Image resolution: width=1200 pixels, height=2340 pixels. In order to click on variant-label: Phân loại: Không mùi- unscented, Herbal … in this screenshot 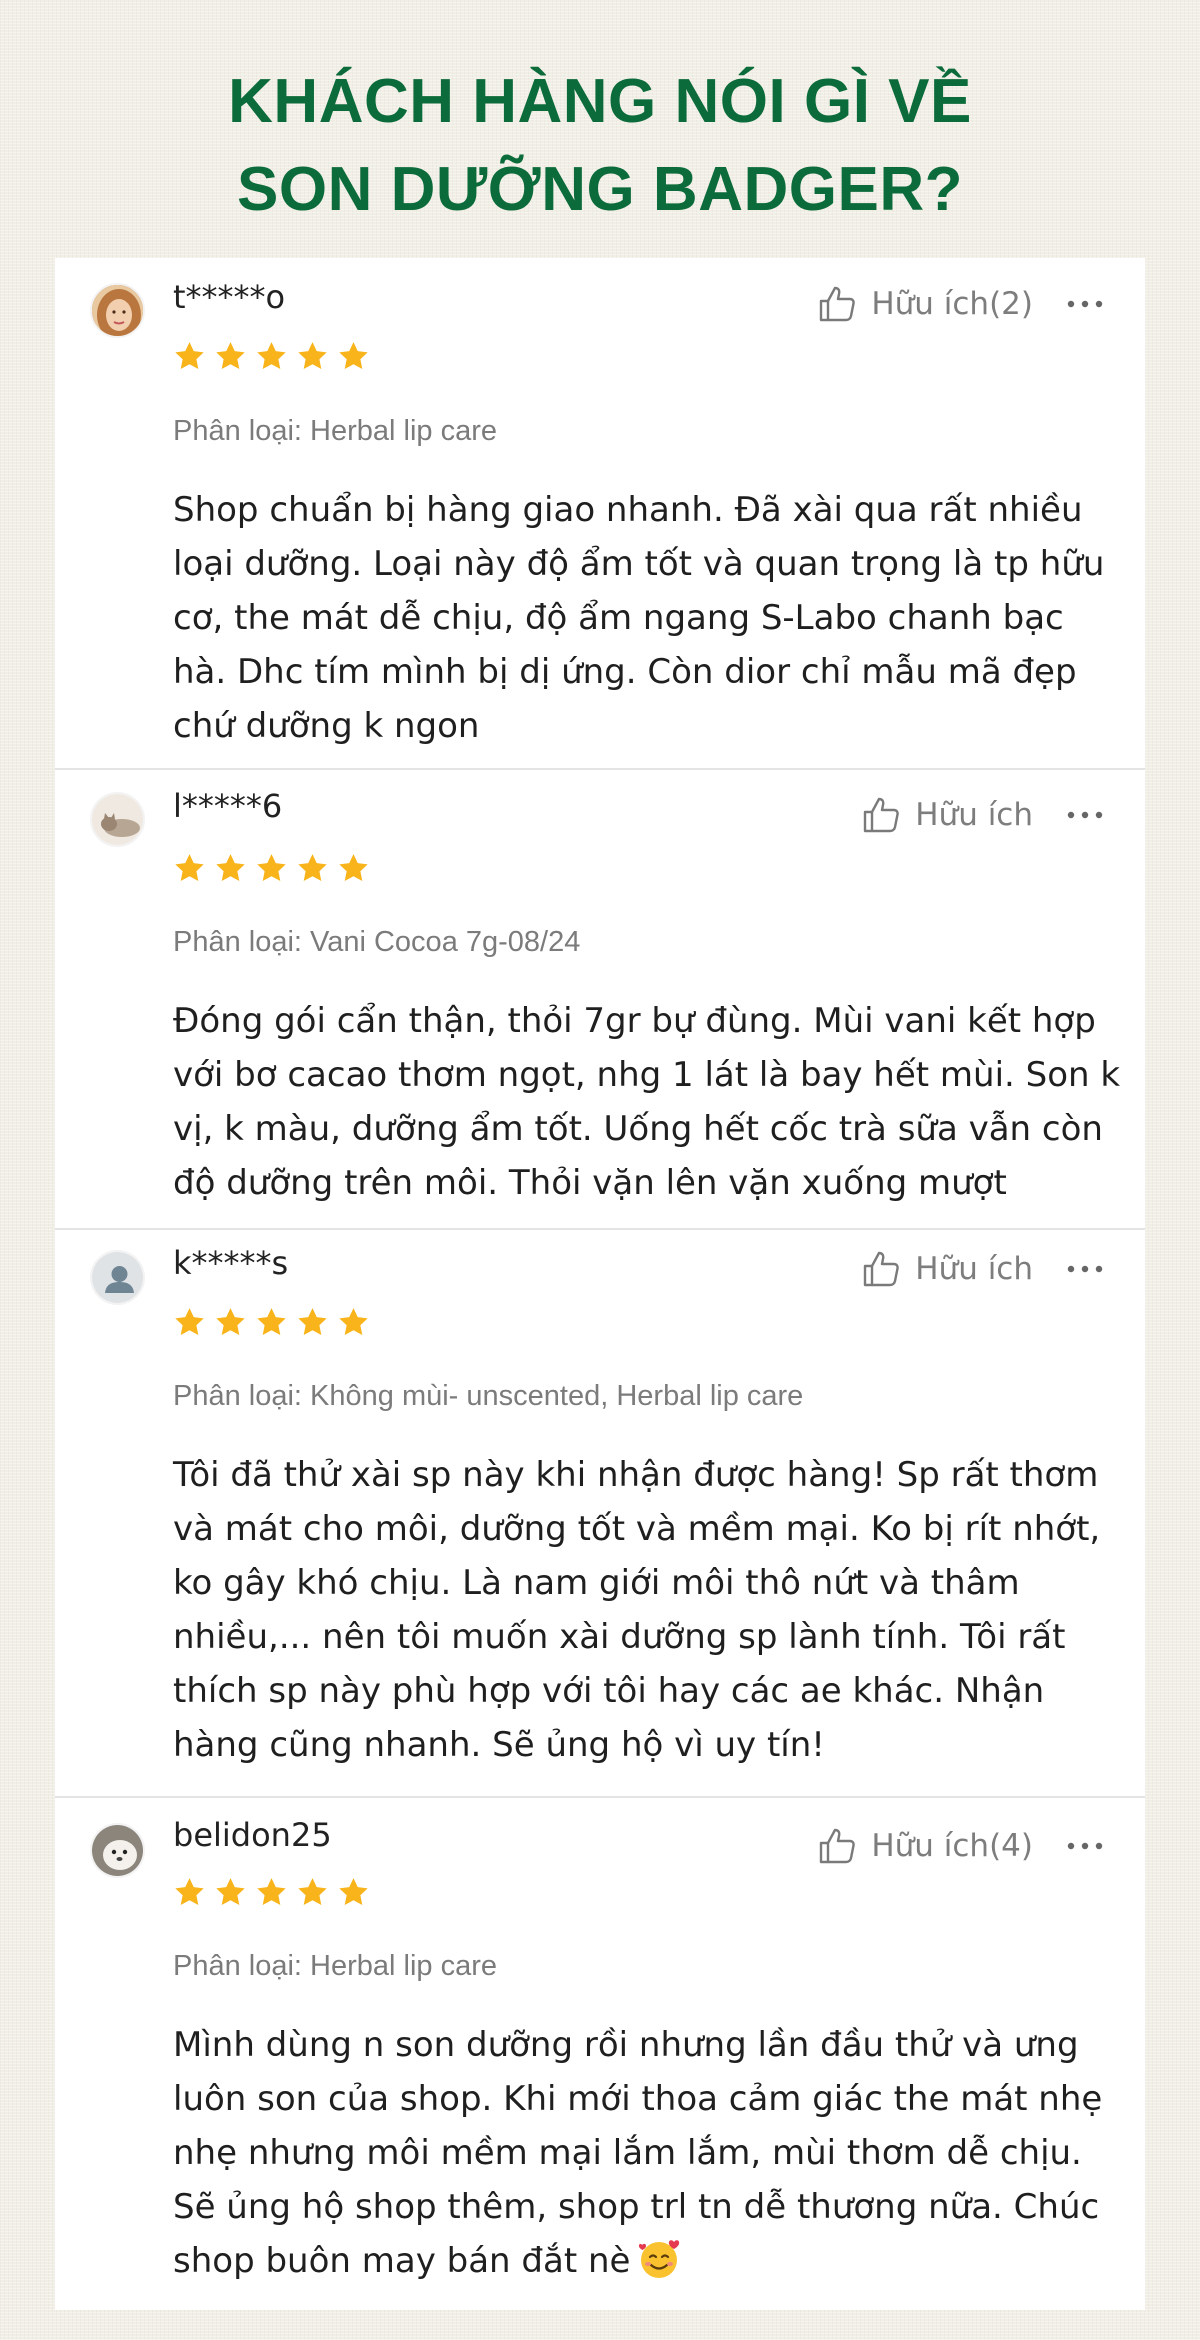, I will do `click(488, 1396)`.